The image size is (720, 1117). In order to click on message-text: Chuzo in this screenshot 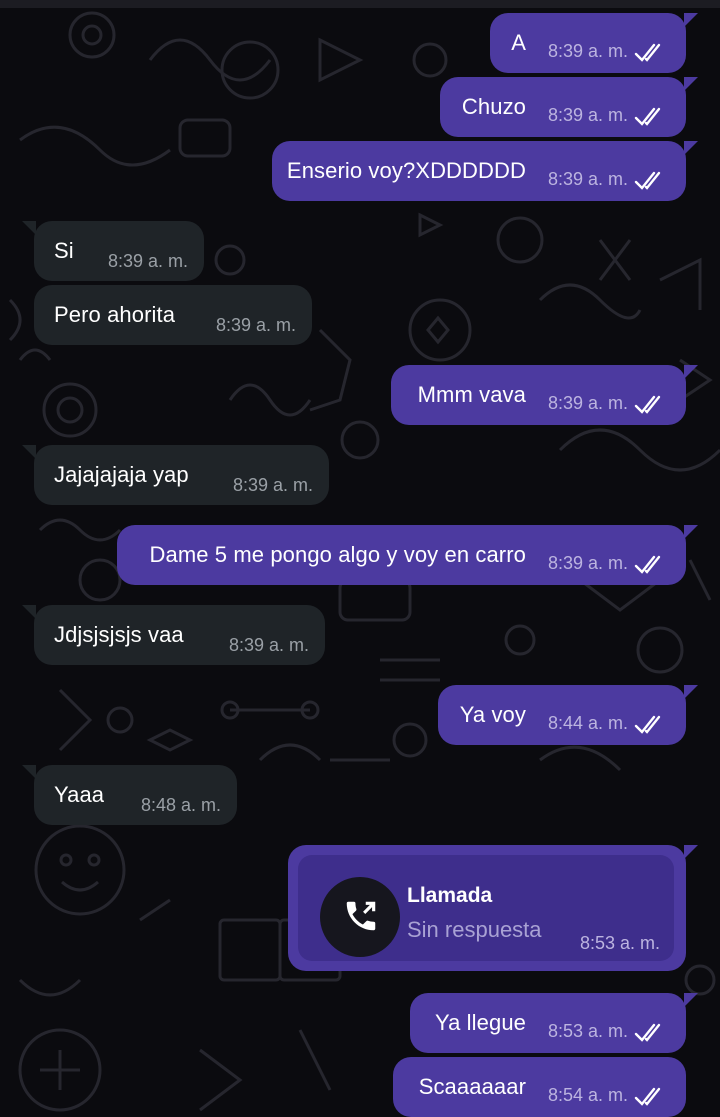, I will do `click(493, 106)`.